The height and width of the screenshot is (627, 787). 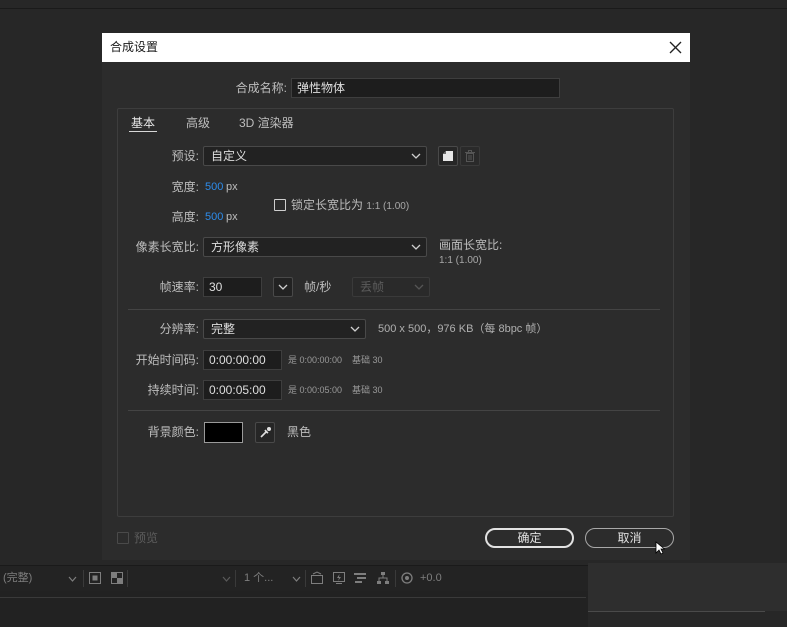 I want to click on tab-basic: 基本, so click(x=143, y=123).